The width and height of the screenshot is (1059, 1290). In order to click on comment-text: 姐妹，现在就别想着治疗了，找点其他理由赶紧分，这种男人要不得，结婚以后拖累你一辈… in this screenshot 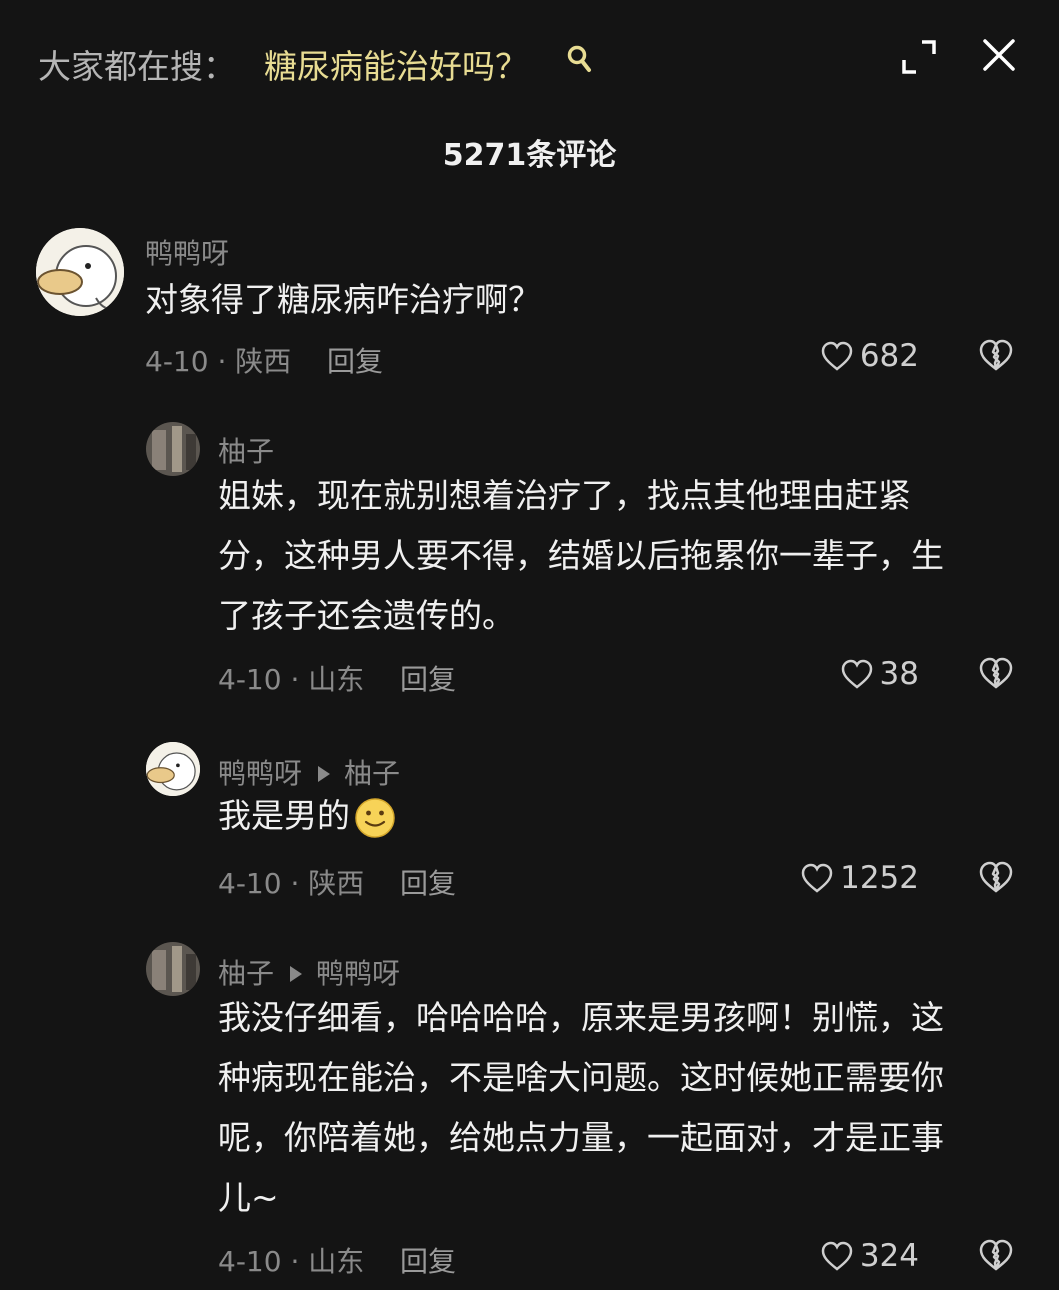, I will do `click(581, 555)`.